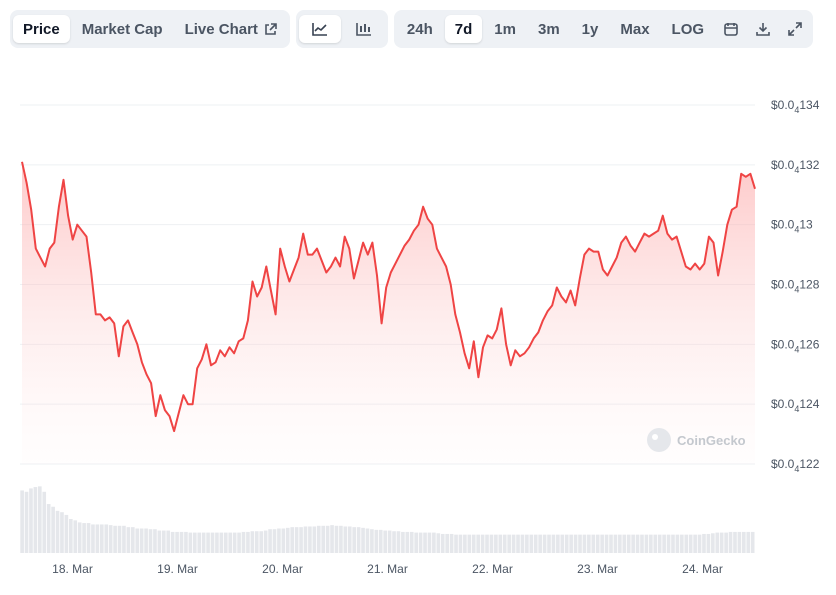 Image resolution: width=836 pixels, height=595 pixels. I want to click on log-scale-label: LOG, so click(688, 29).